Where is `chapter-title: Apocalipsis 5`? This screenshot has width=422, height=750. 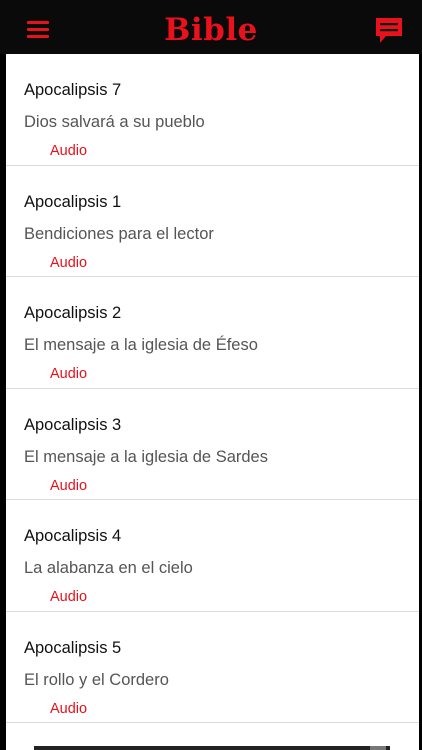 chapter-title: Apocalipsis 5 is located at coordinates (73, 647).